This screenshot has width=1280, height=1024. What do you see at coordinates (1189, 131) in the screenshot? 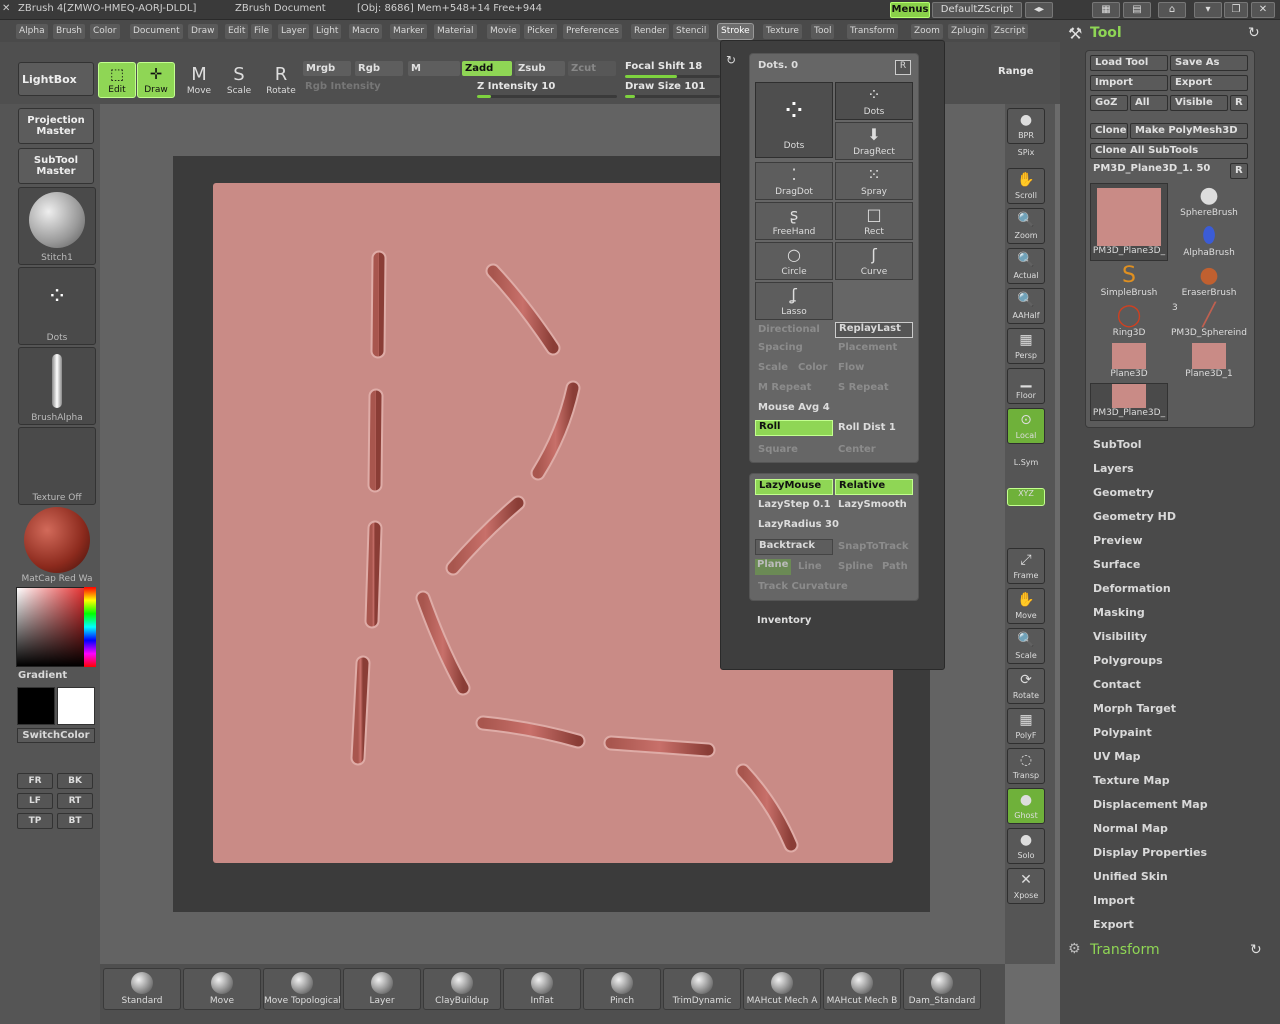
I see `make-polymesh-button: Make PolyMesh3D` at bounding box center [1189, 131].